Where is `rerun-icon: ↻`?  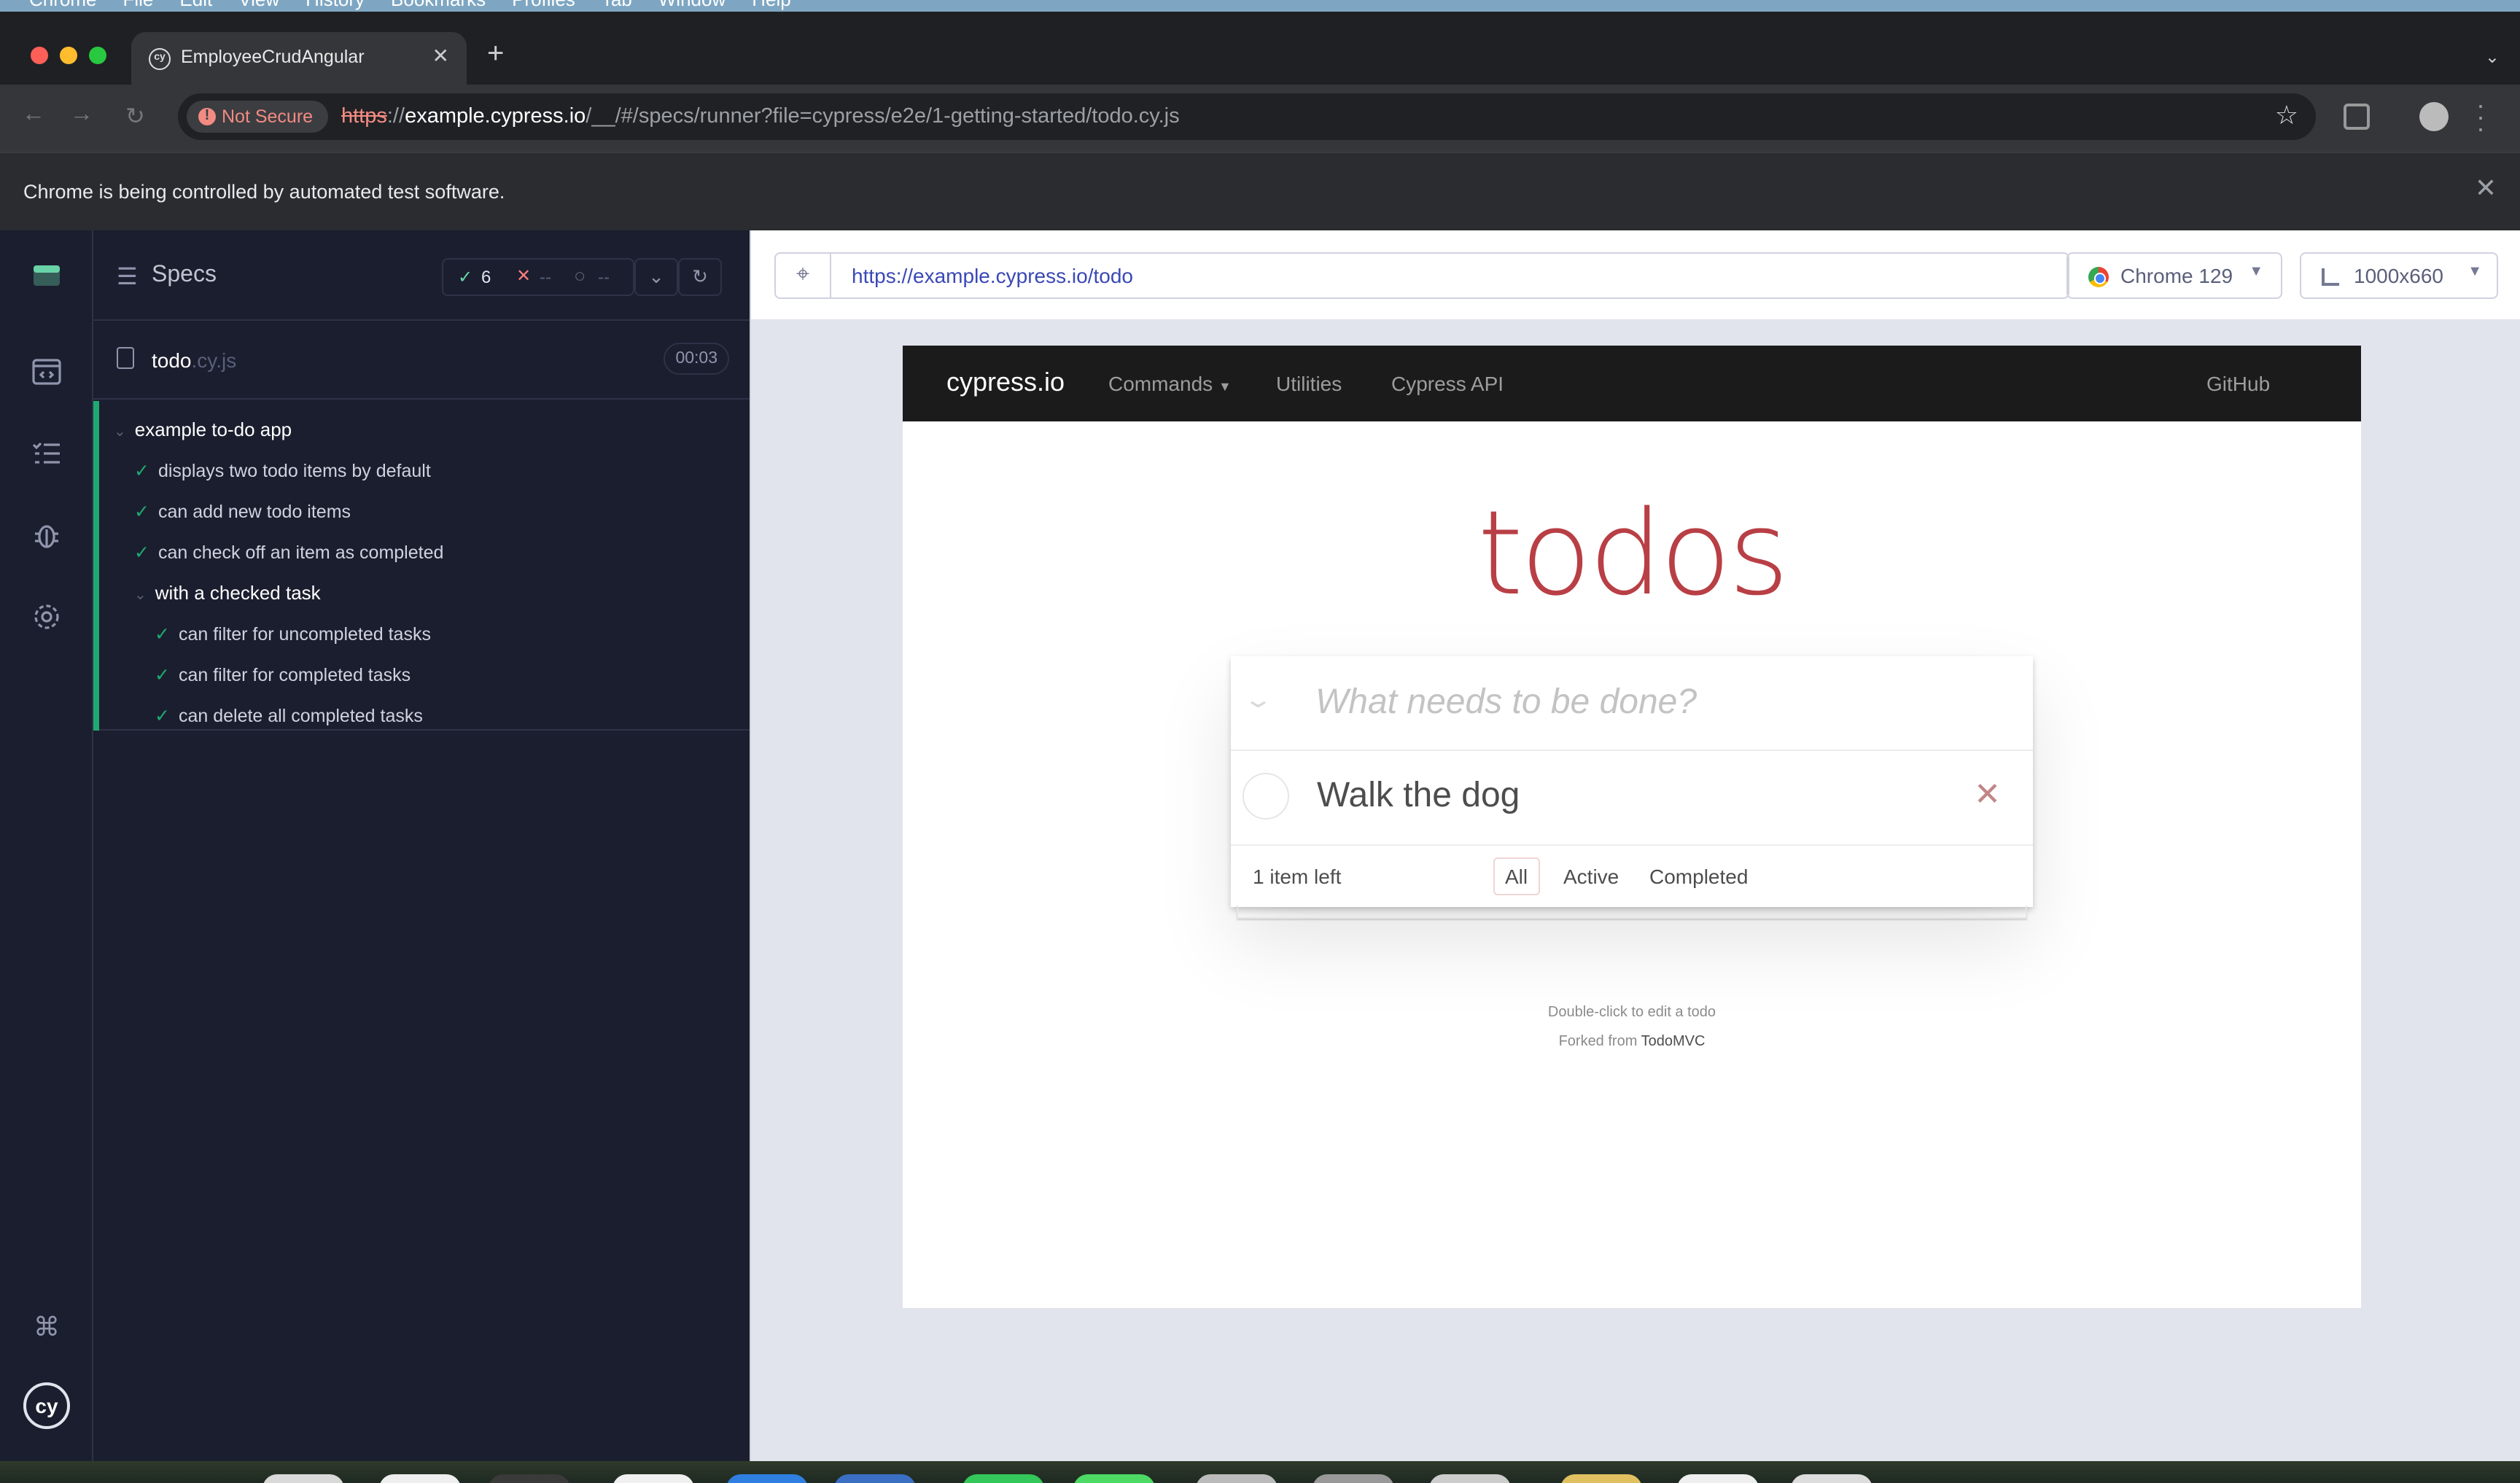 rerun-icon: ↻ is located at coordinates (700, 277).